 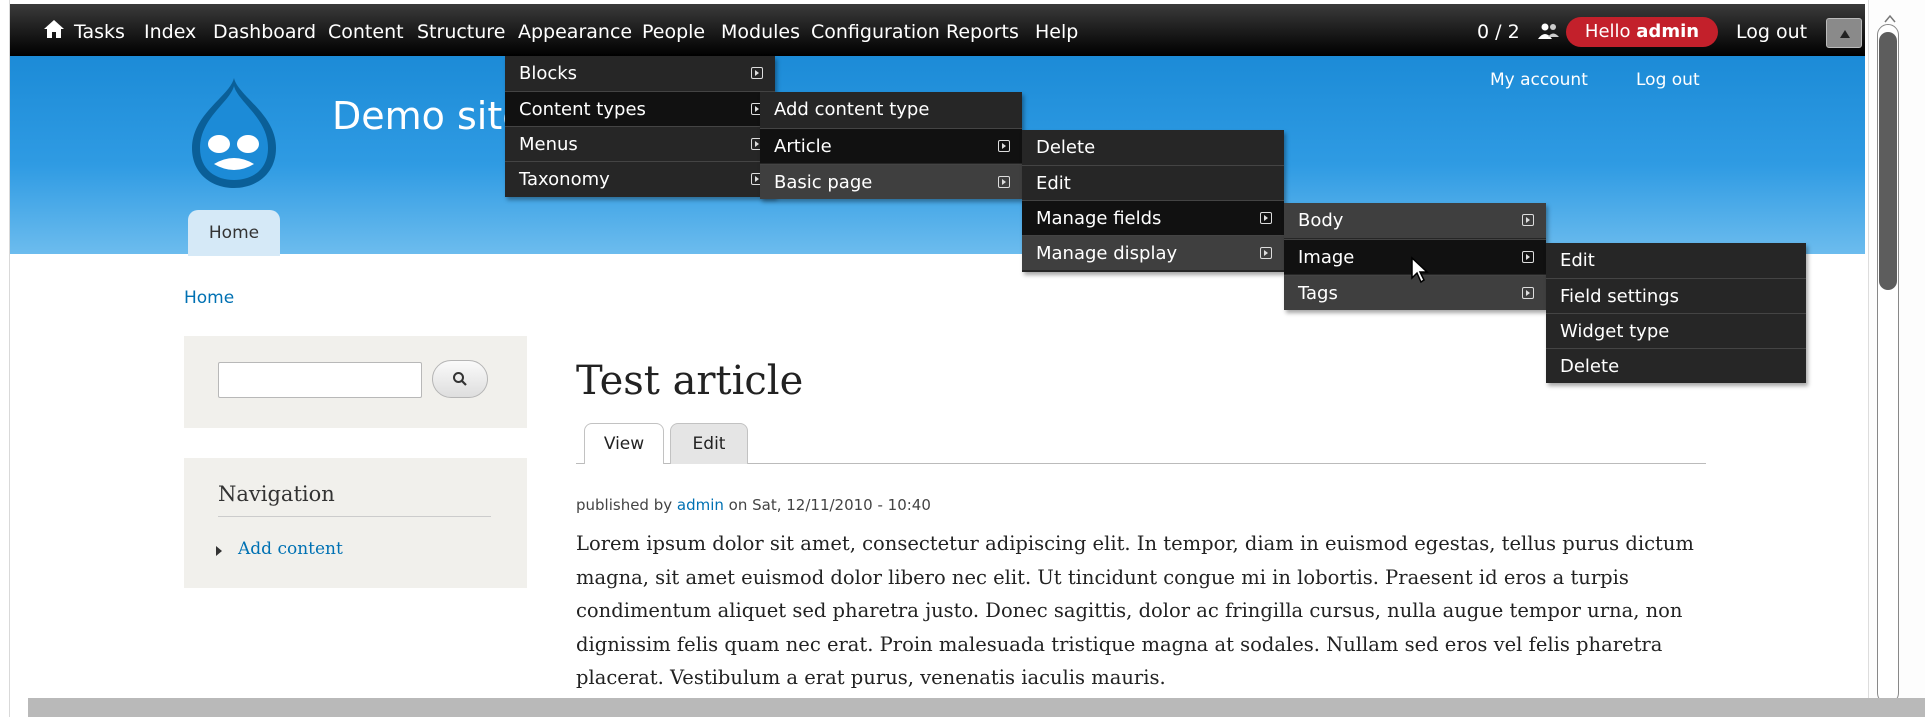 I want to click on menu-item-label: Blocks, so click(x=548, y=73).